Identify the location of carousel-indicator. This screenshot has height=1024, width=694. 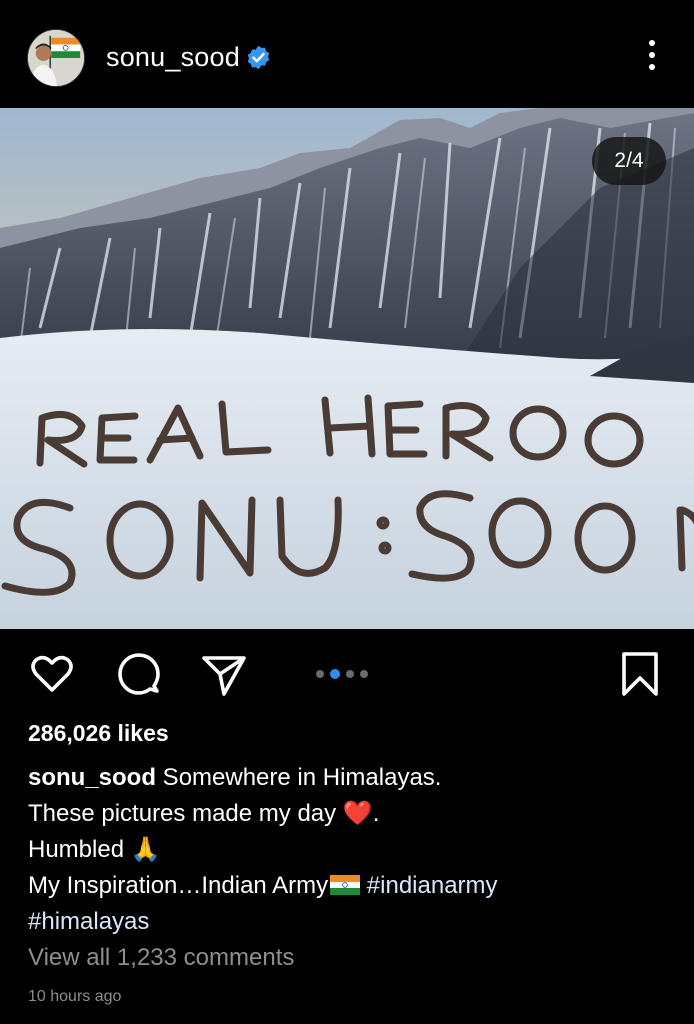
(342, 674).